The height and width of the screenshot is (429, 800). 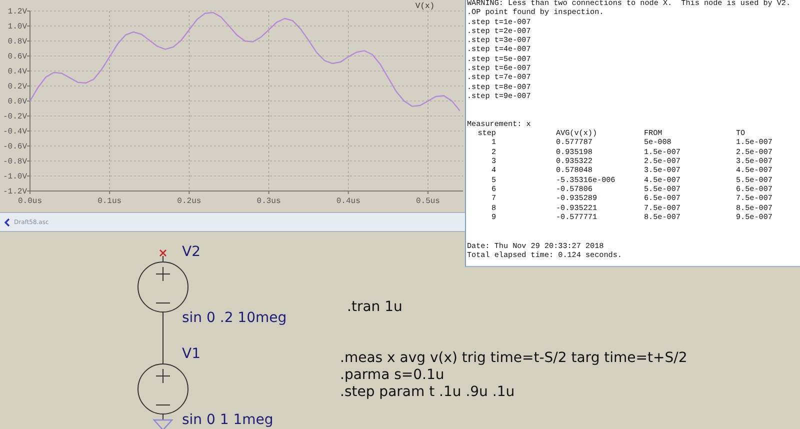 What do you see at coordinates (14, 192) in the screenshot?
I see `tick-label: -1.2V` at bounding box center [14, 192].